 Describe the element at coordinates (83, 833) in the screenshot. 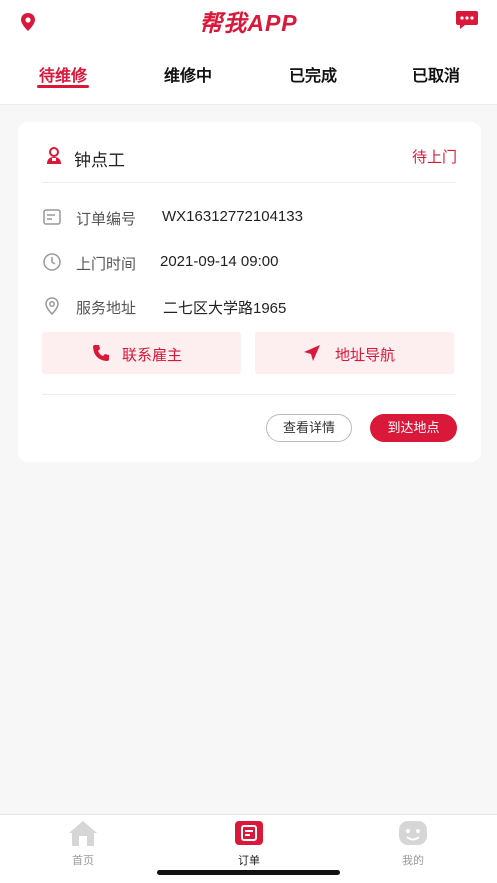

I see `home-icon` at that location.